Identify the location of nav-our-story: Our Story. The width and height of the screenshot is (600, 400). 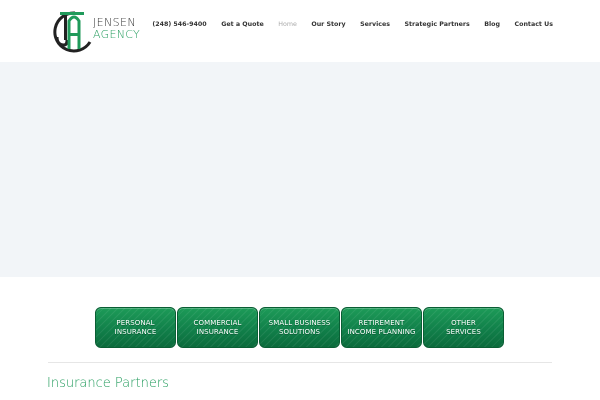
(328, 24).